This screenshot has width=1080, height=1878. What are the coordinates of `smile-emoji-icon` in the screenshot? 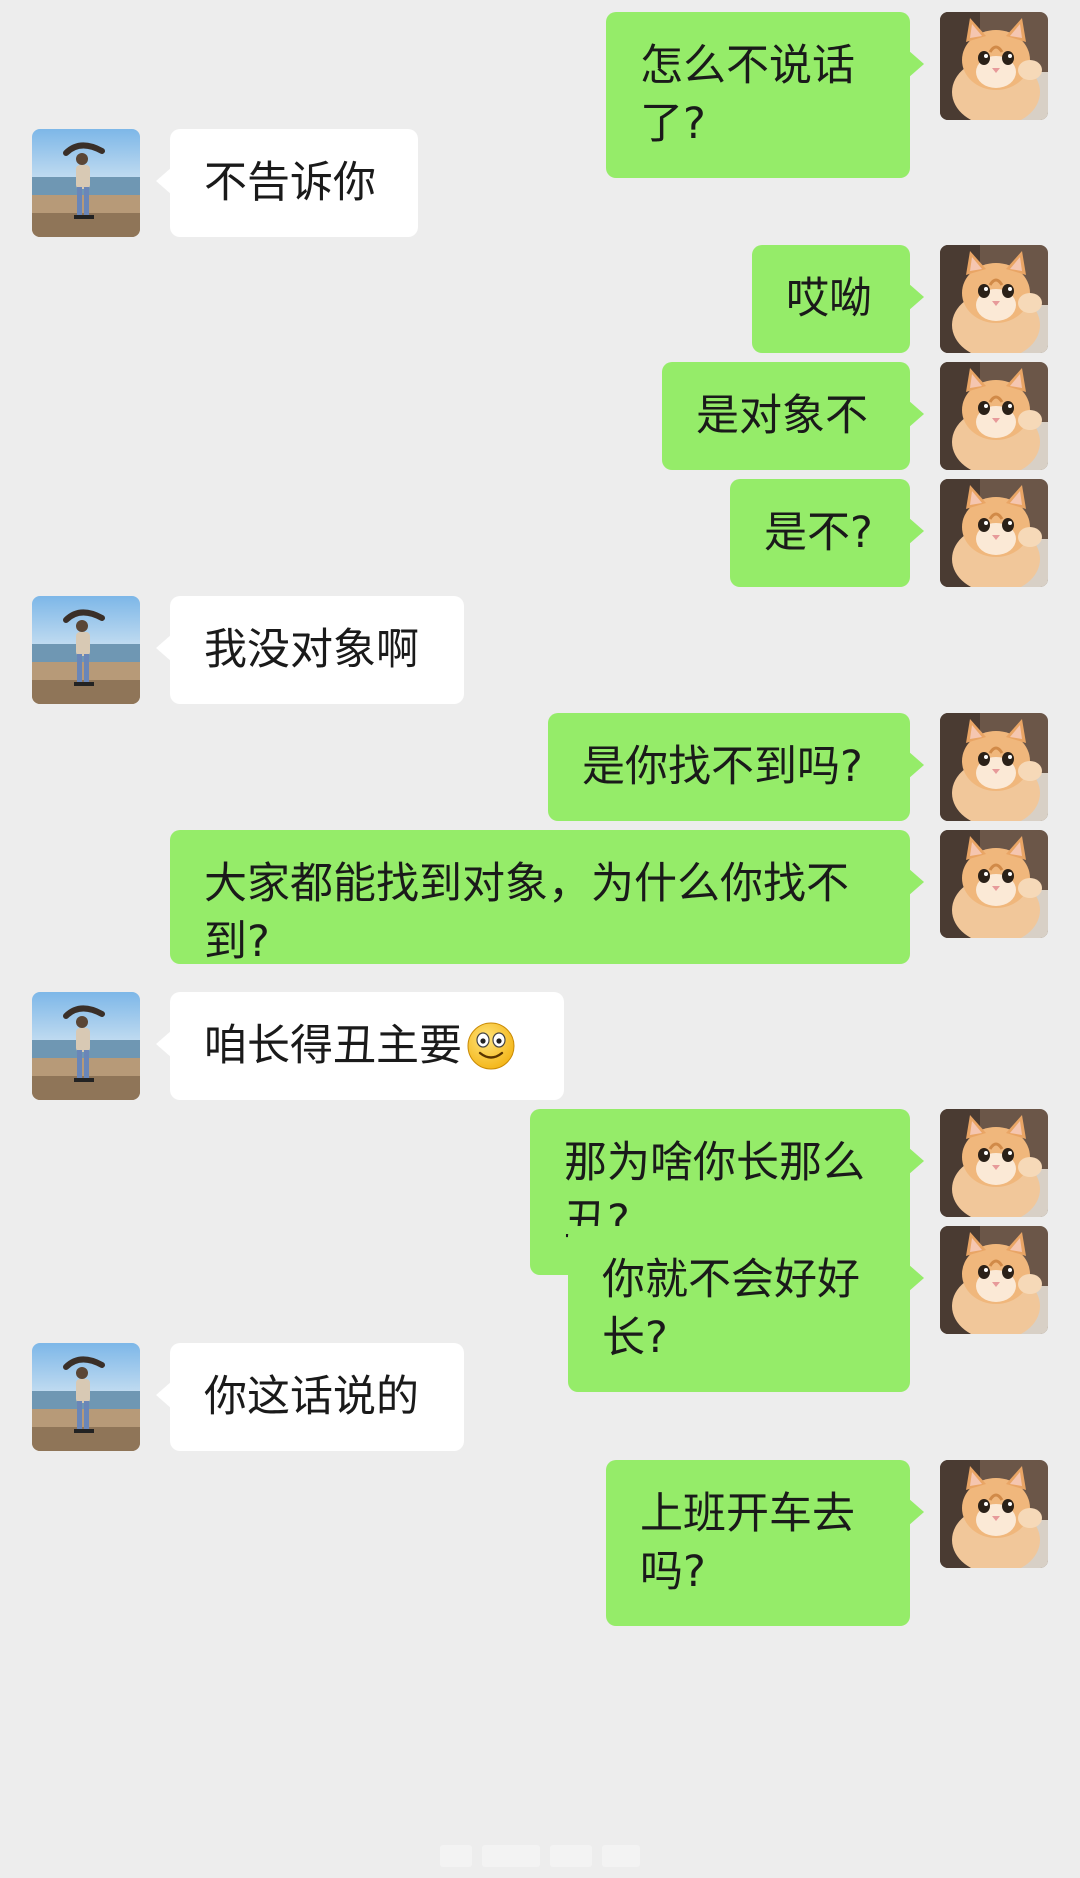 It's located at (491, 1046).